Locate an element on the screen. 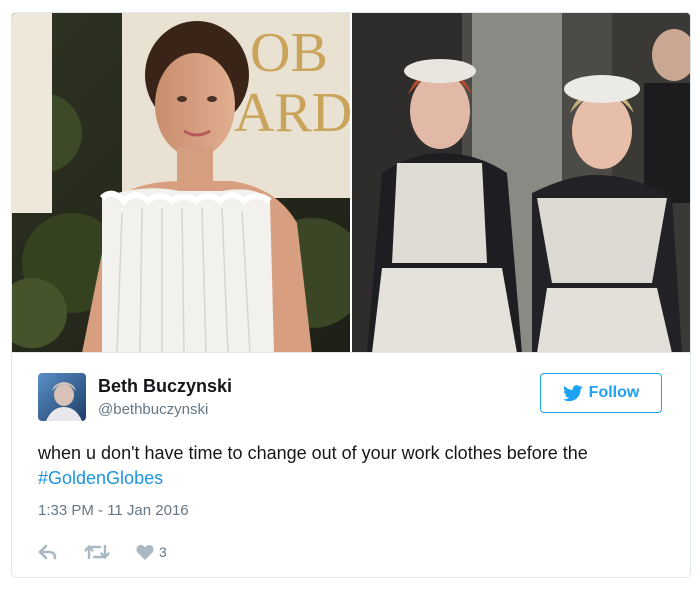 The height and width of the screenshot is (590, 700). follow-button: Follow is located at coordinates (601, 393).